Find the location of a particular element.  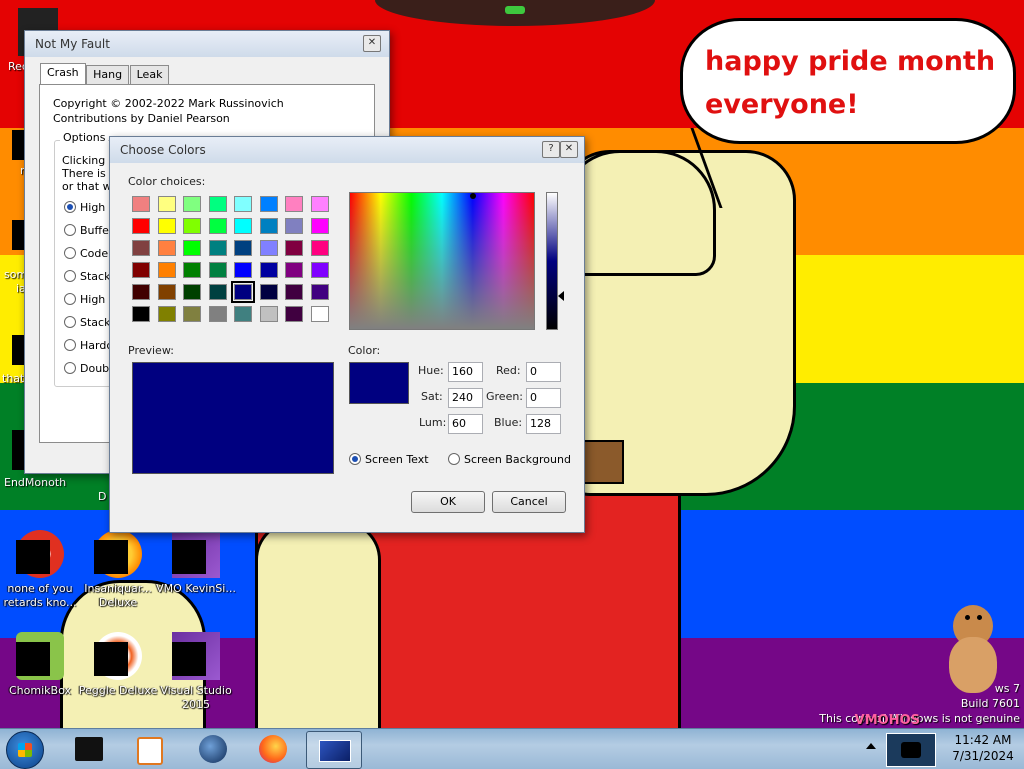

not-my-fault-titlebar: Not My Fault ✕ is located at coordinates (207, 44).